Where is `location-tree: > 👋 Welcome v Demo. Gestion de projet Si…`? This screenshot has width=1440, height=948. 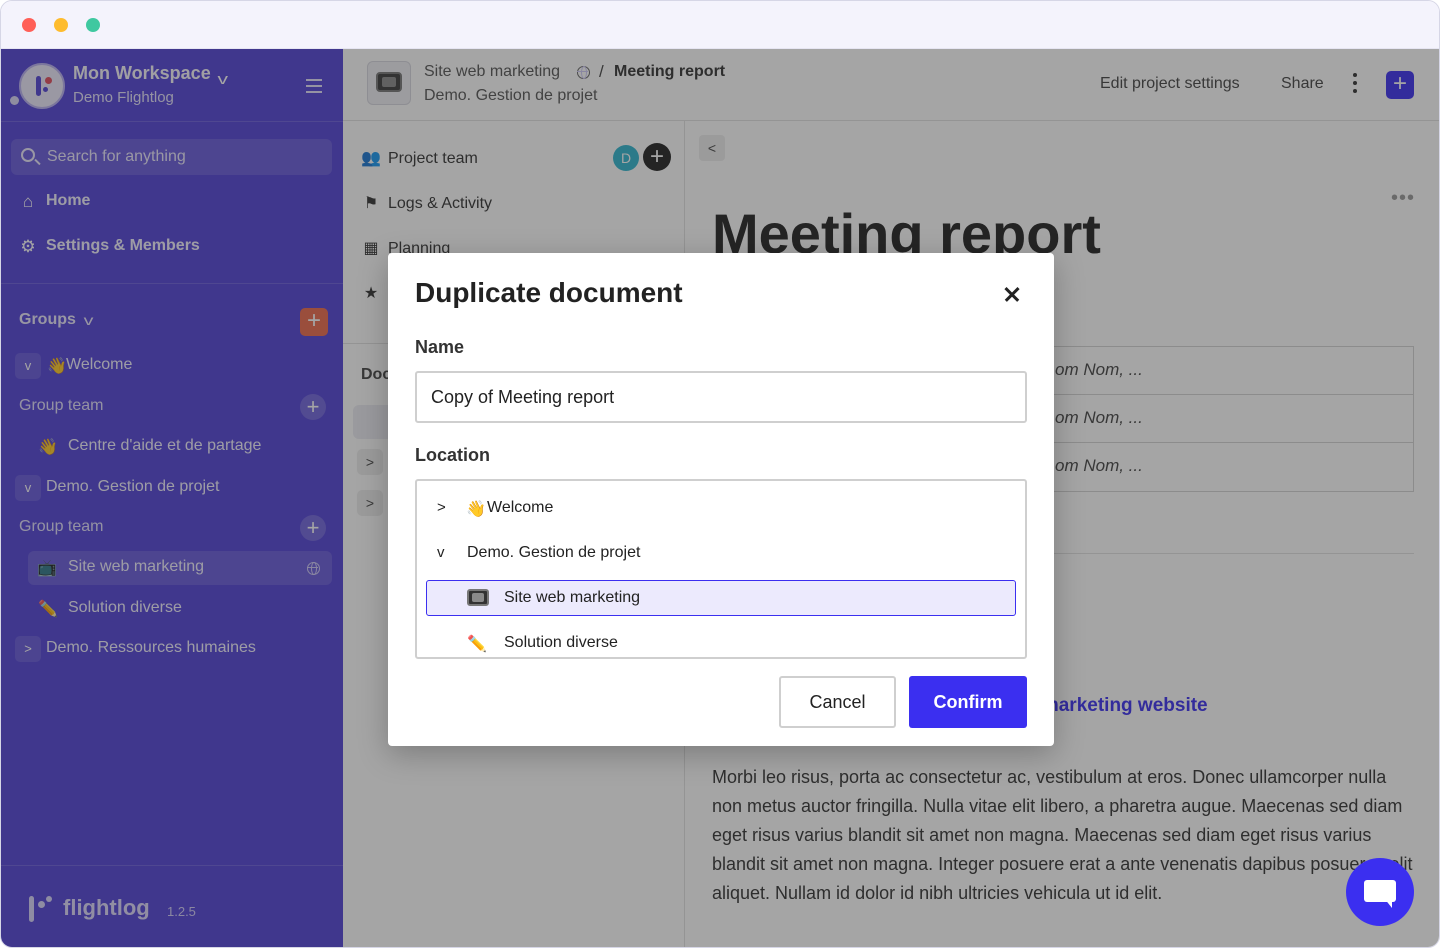 location-tree: > 👋 Welcome v Demo. Gestion de projet Si… is located at coordinates (721, 569).